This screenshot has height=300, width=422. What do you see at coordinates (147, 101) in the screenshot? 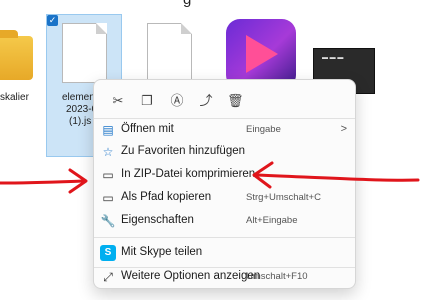
I see `copy-icon: ❐` at bounding box center [147, 101].